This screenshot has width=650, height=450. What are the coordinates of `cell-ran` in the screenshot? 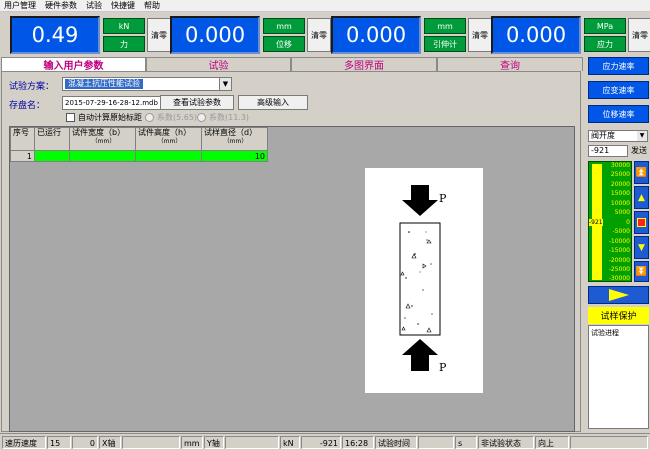 It's located at (52, 156).